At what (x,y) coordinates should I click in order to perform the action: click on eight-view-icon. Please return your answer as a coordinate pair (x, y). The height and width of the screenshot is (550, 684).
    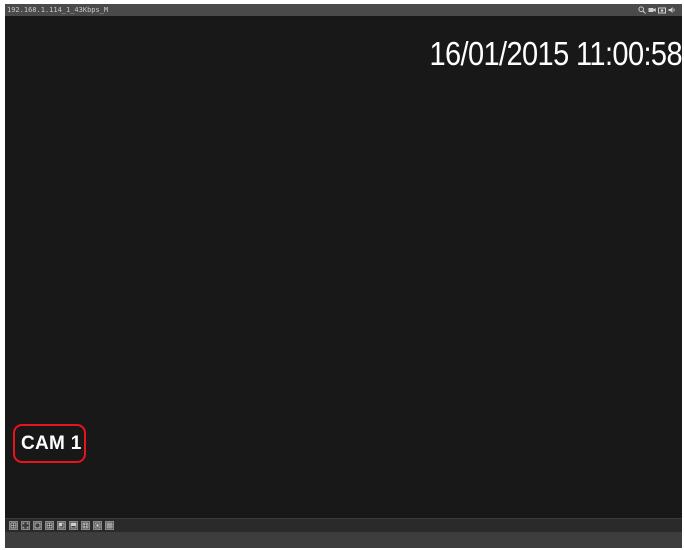
    Looking at the image, I should click on (73, 525).